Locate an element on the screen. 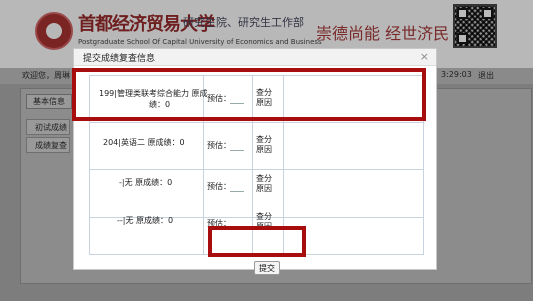 The image size is (533, 301). qr-code-icon is located at coordinates (475, 26).